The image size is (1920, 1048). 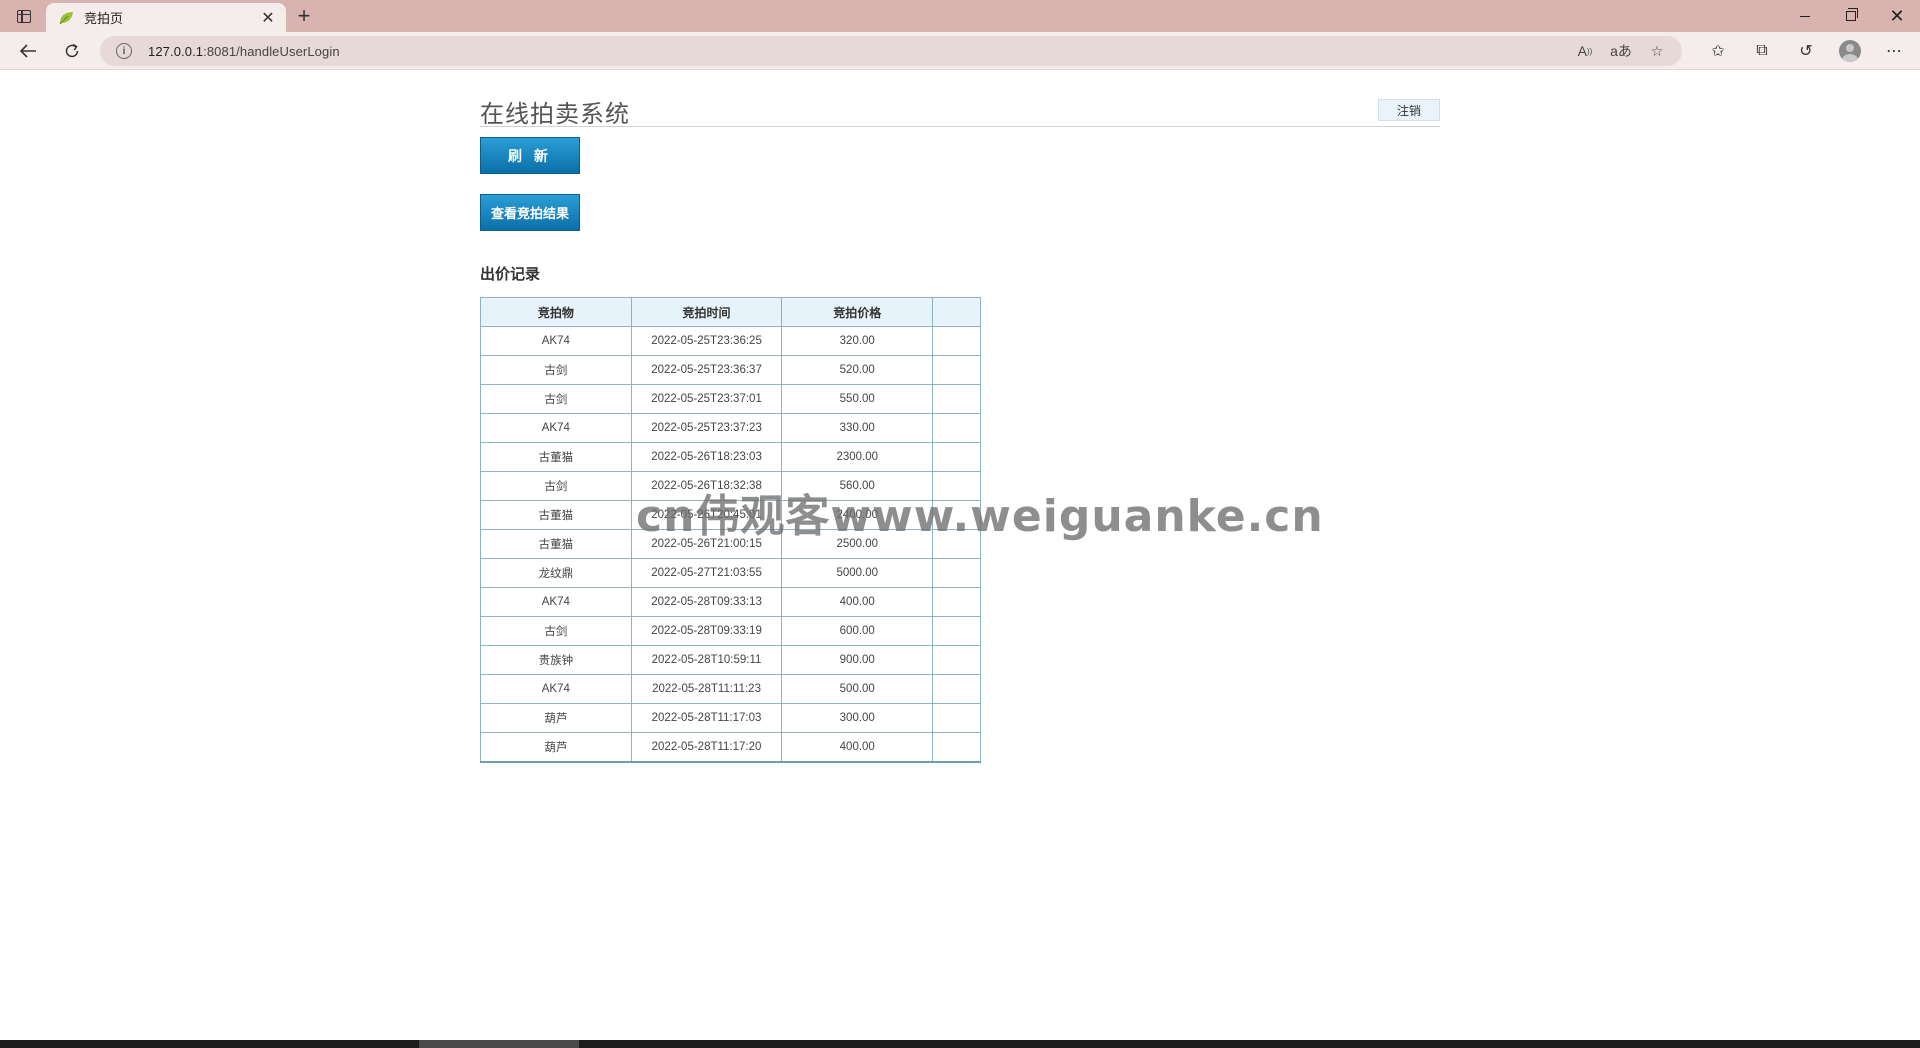 I want to click on restore-icon, so click(x=1852, y=14).